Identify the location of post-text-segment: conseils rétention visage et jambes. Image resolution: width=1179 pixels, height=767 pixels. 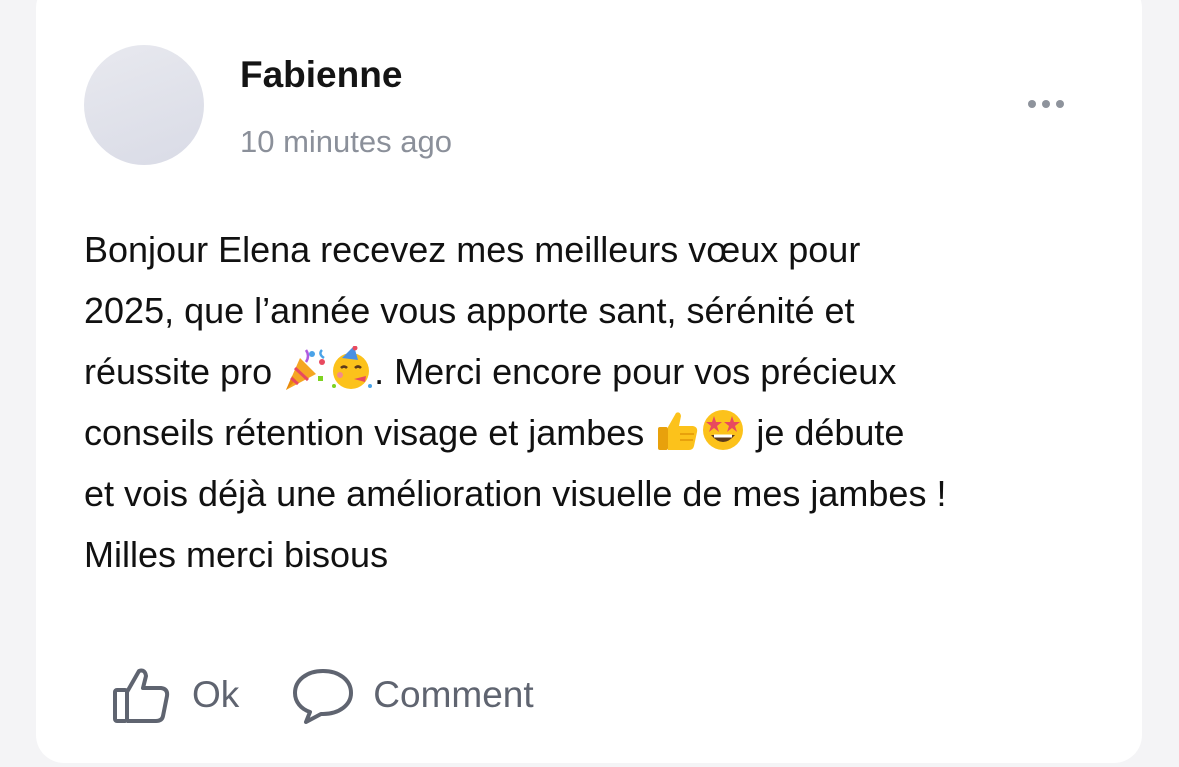
(369, 432).